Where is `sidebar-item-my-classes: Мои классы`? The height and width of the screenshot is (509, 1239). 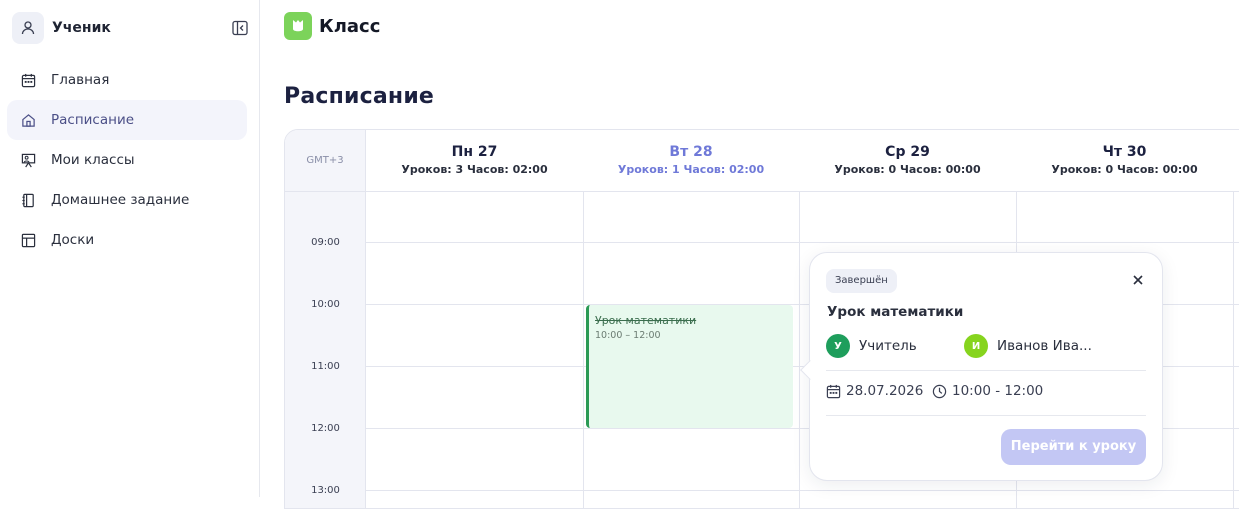
sidebar-item-my-classes: Мои классы is located at coordinates (127, 160).